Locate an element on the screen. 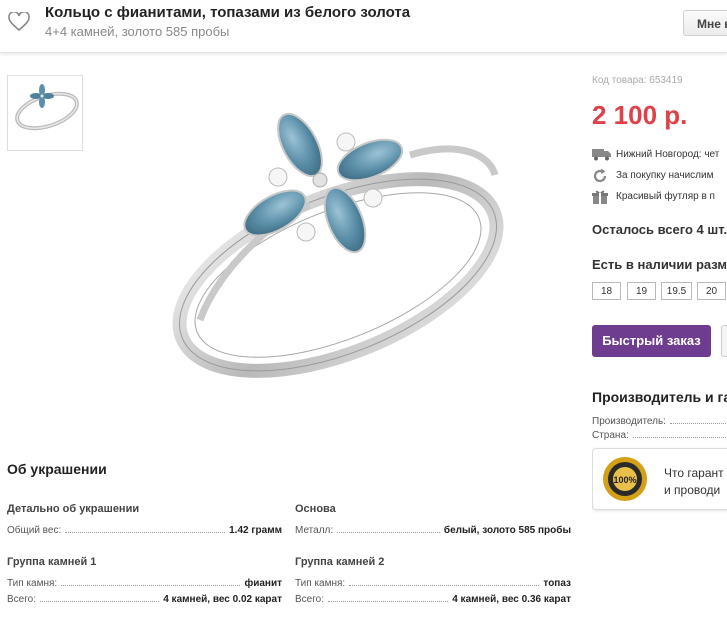 Image resolution: width=727 pixels, height=625 pixels. truck-icon is located at coordinates (601, 155).